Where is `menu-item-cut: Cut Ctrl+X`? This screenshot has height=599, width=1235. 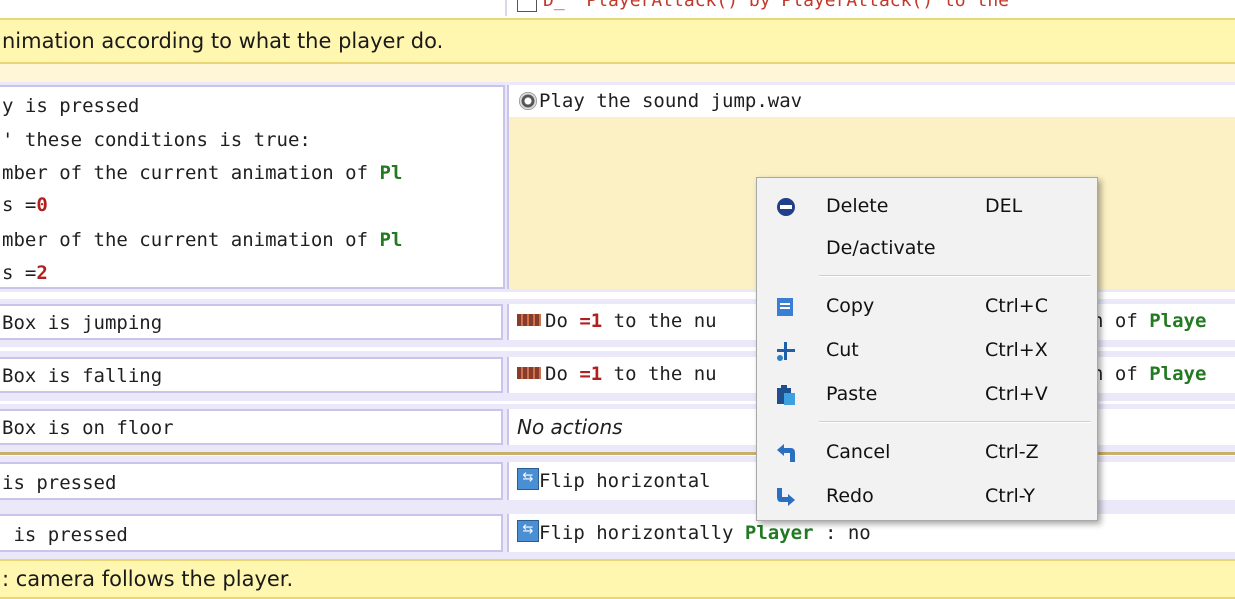
menu-item-cut: Cut Ctrl+X is located at coordinates (927, 350).